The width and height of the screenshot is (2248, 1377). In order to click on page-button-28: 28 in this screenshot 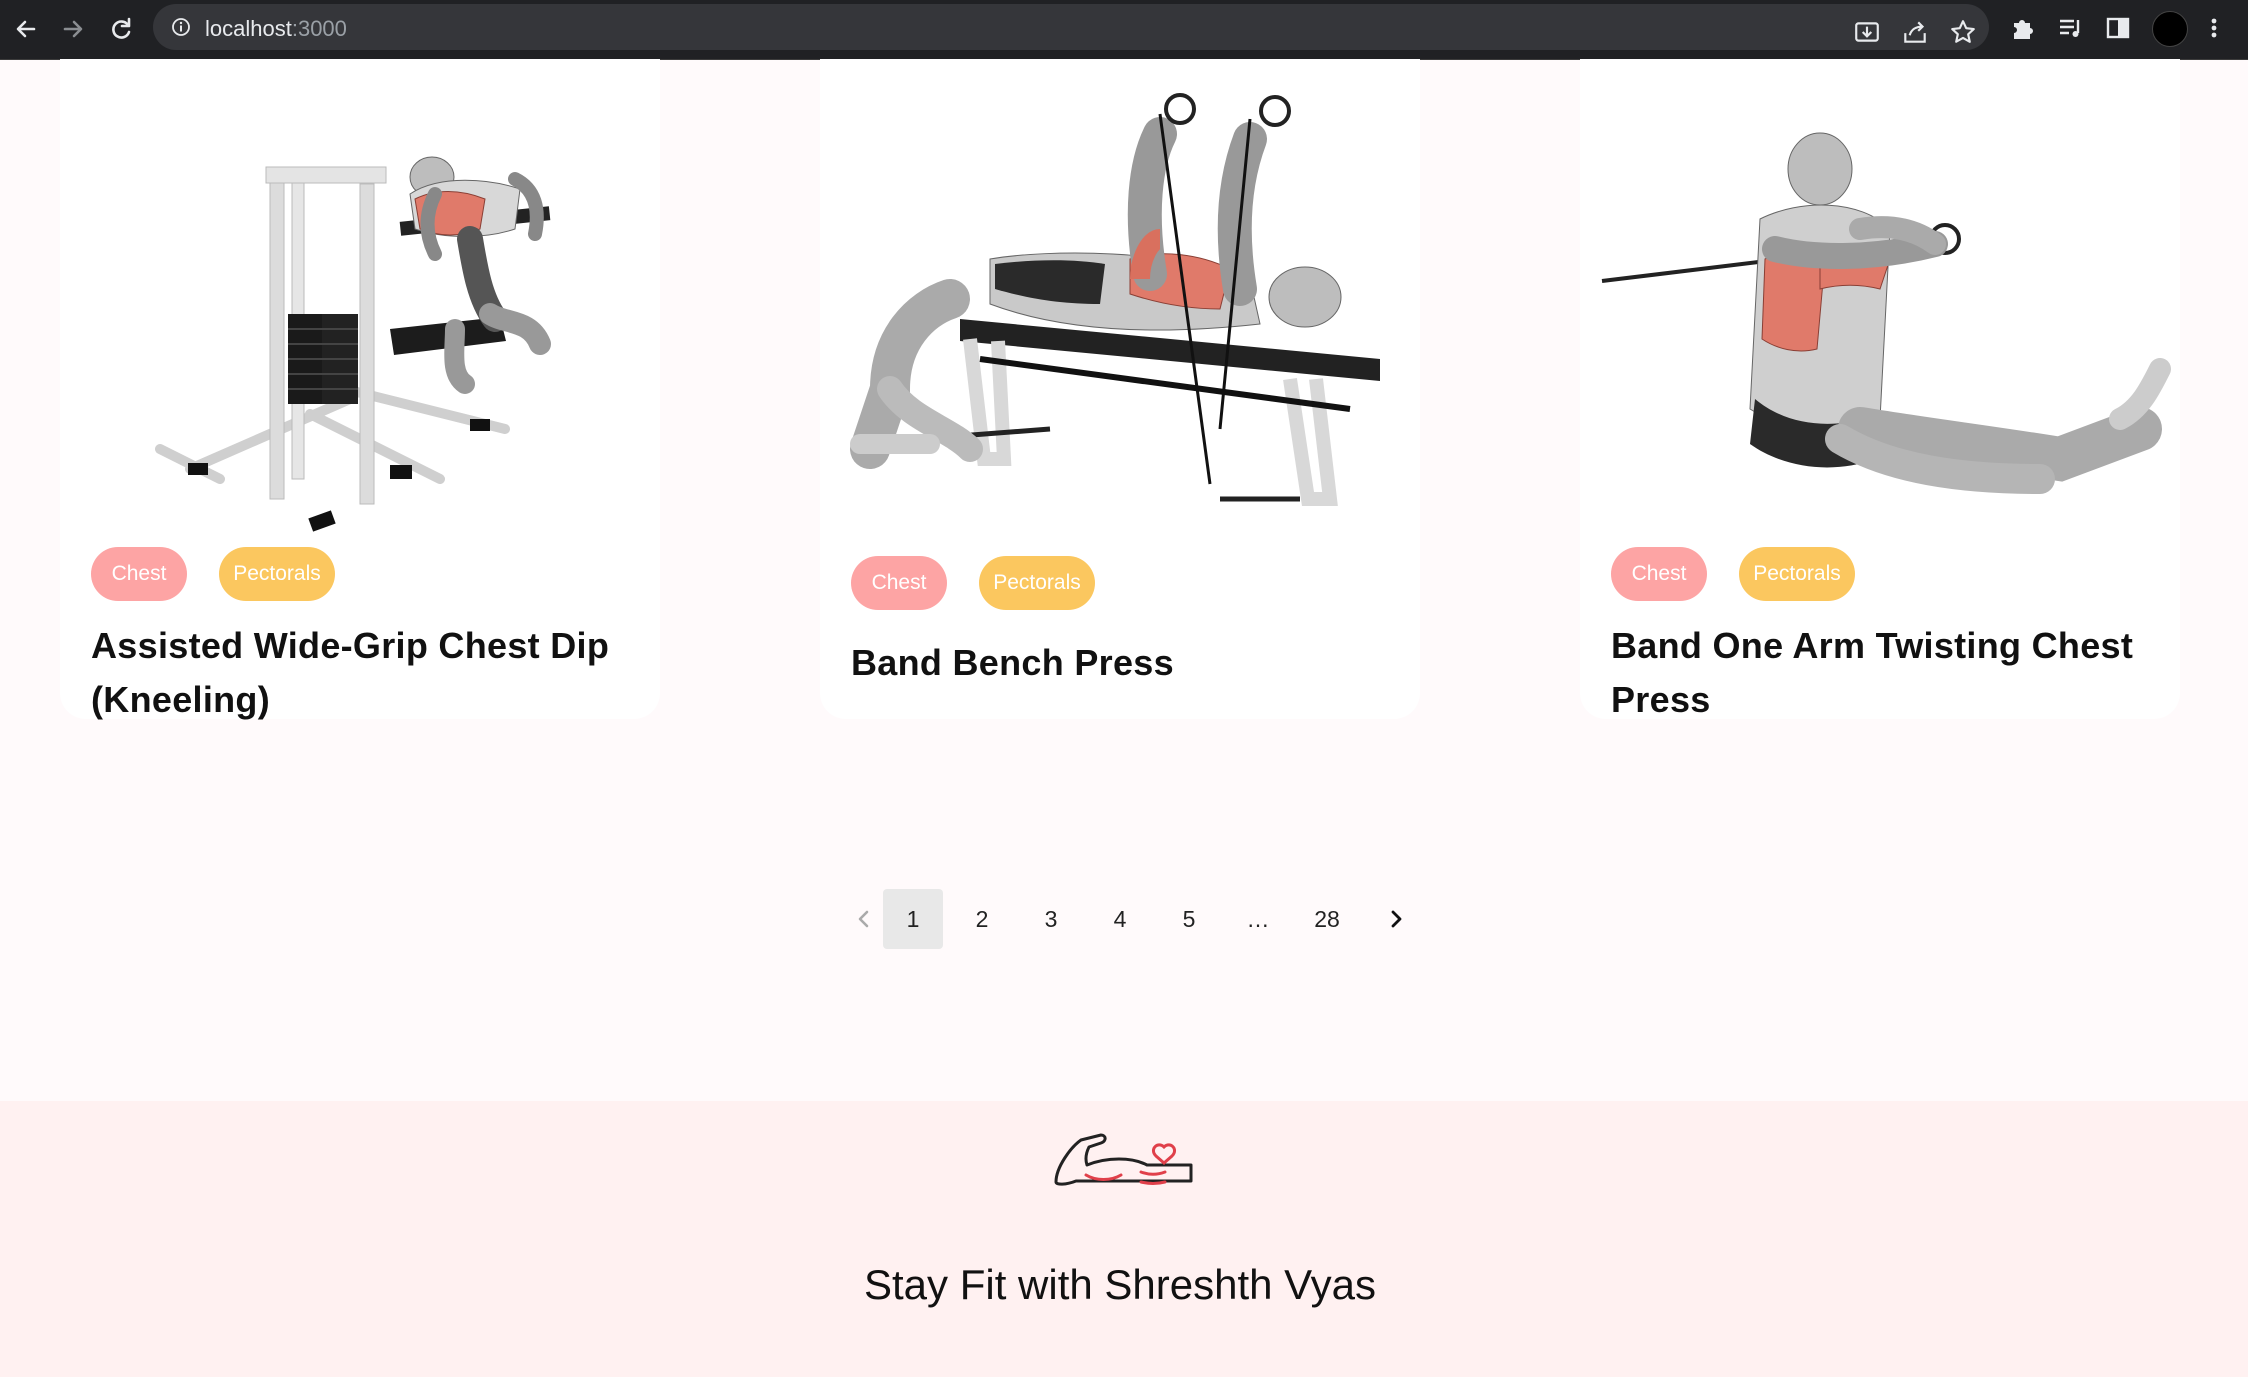, I will do `click(1327, 919)`.